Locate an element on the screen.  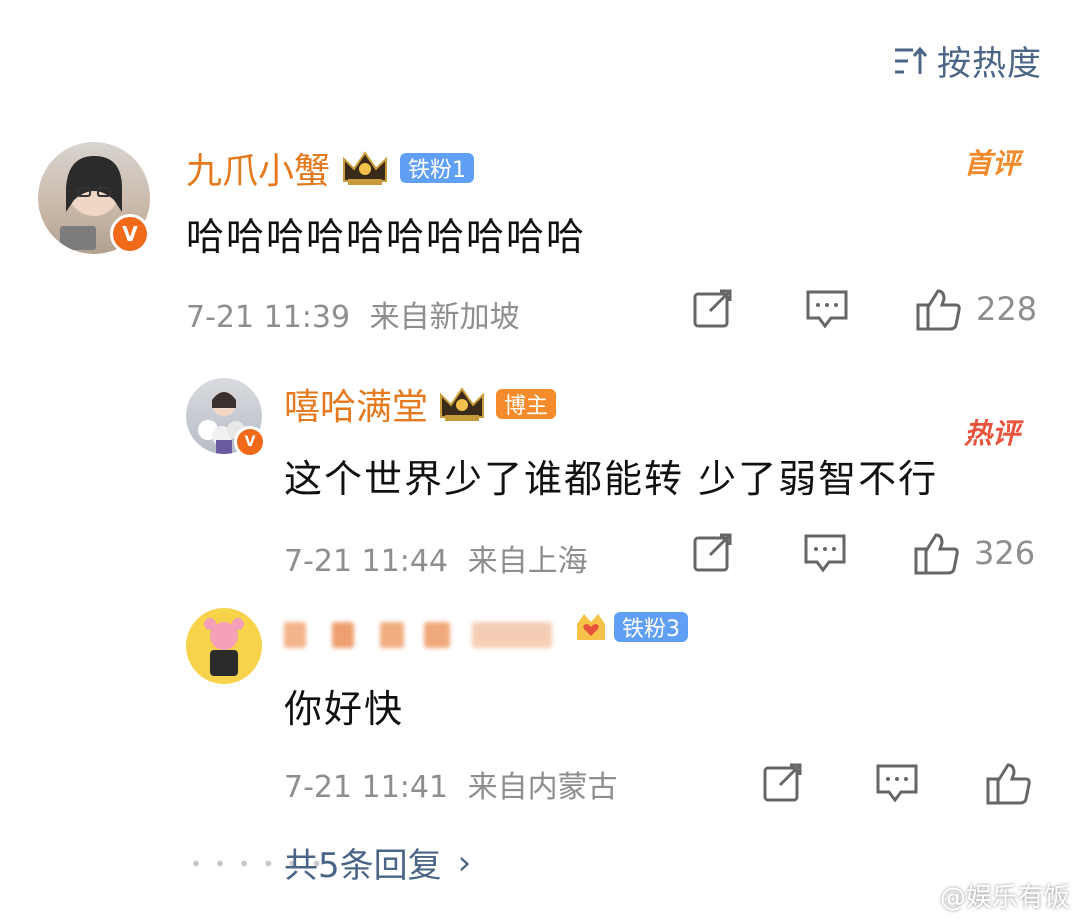
watermark: @娱乐有饭 is located at coordinates (985, 895).